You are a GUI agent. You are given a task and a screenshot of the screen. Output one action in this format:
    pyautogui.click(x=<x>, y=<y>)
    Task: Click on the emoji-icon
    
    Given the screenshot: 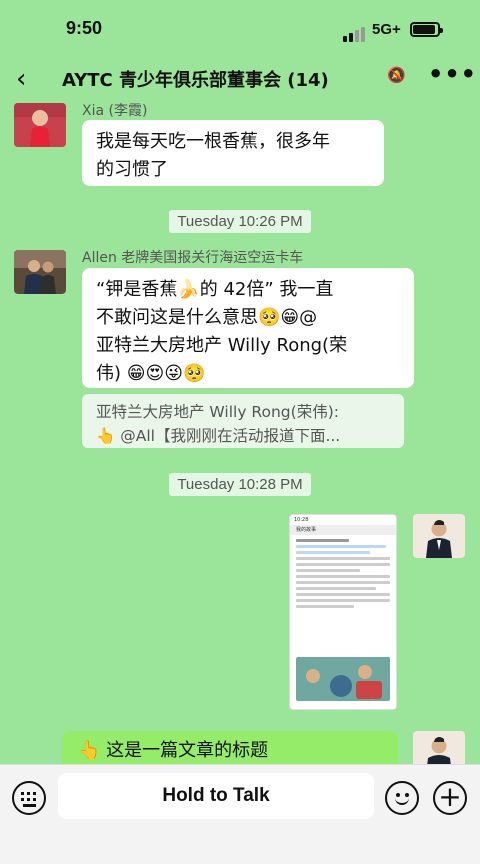 What is the action you would take?
    pyautogui.click(x=402, y=798)
    